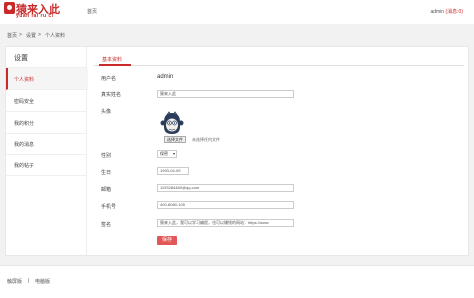 This screenshot has height=298, width=474. What do you see at coordinates (14, 281) in the screenshot?
I see `mobile-version-link: 触屏版` at bounding box center [14, 281].